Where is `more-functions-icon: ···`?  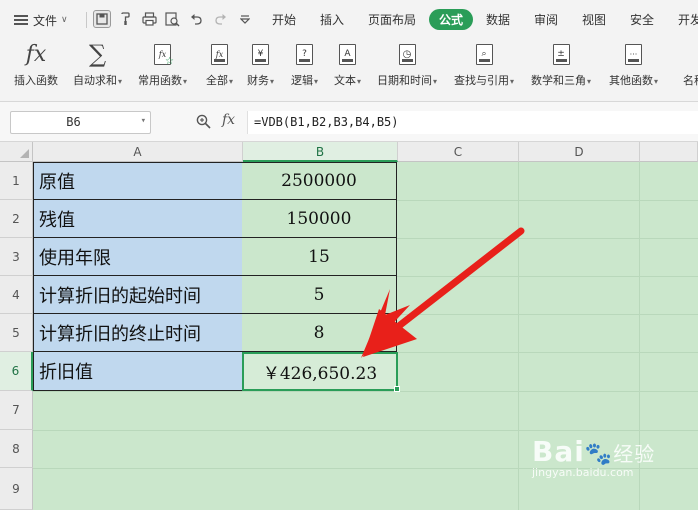
more-functions-icon: ··· is located at coordinates (633, 54).